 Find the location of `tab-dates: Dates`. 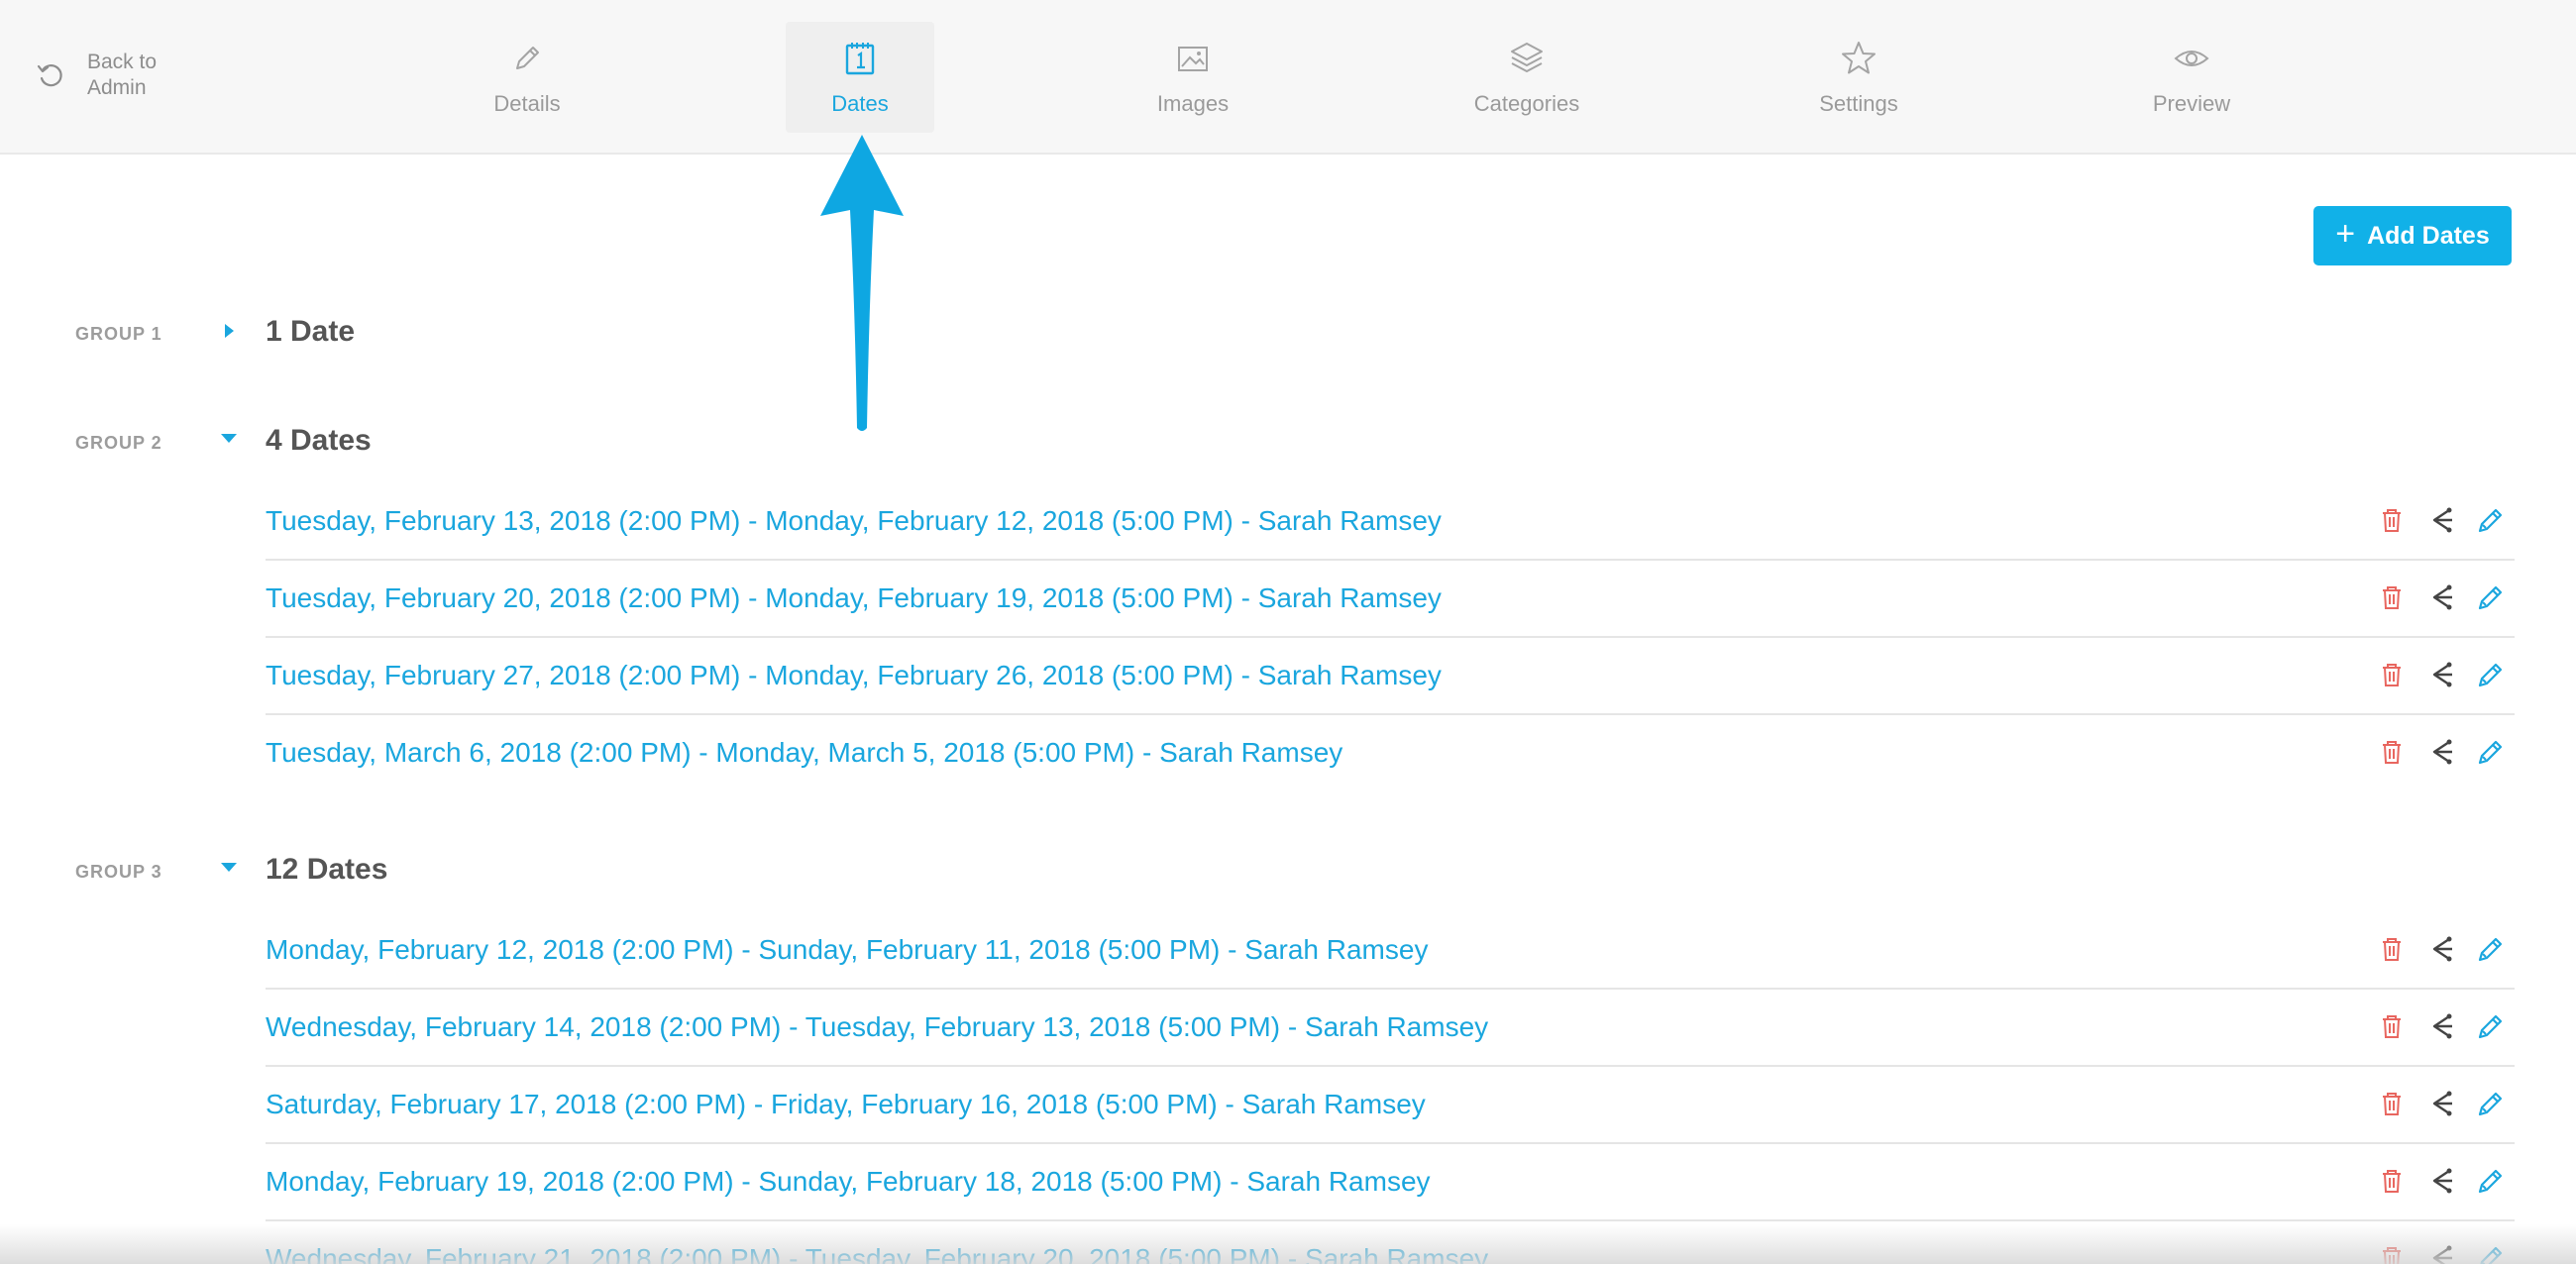

tab-dates: Dates is located at coordinates (860, 77).